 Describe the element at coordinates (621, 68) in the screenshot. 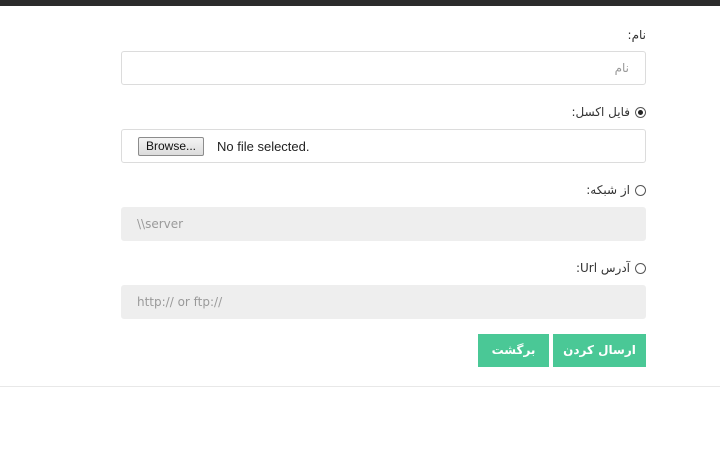

I see `name-placeholder: نام` at that location.